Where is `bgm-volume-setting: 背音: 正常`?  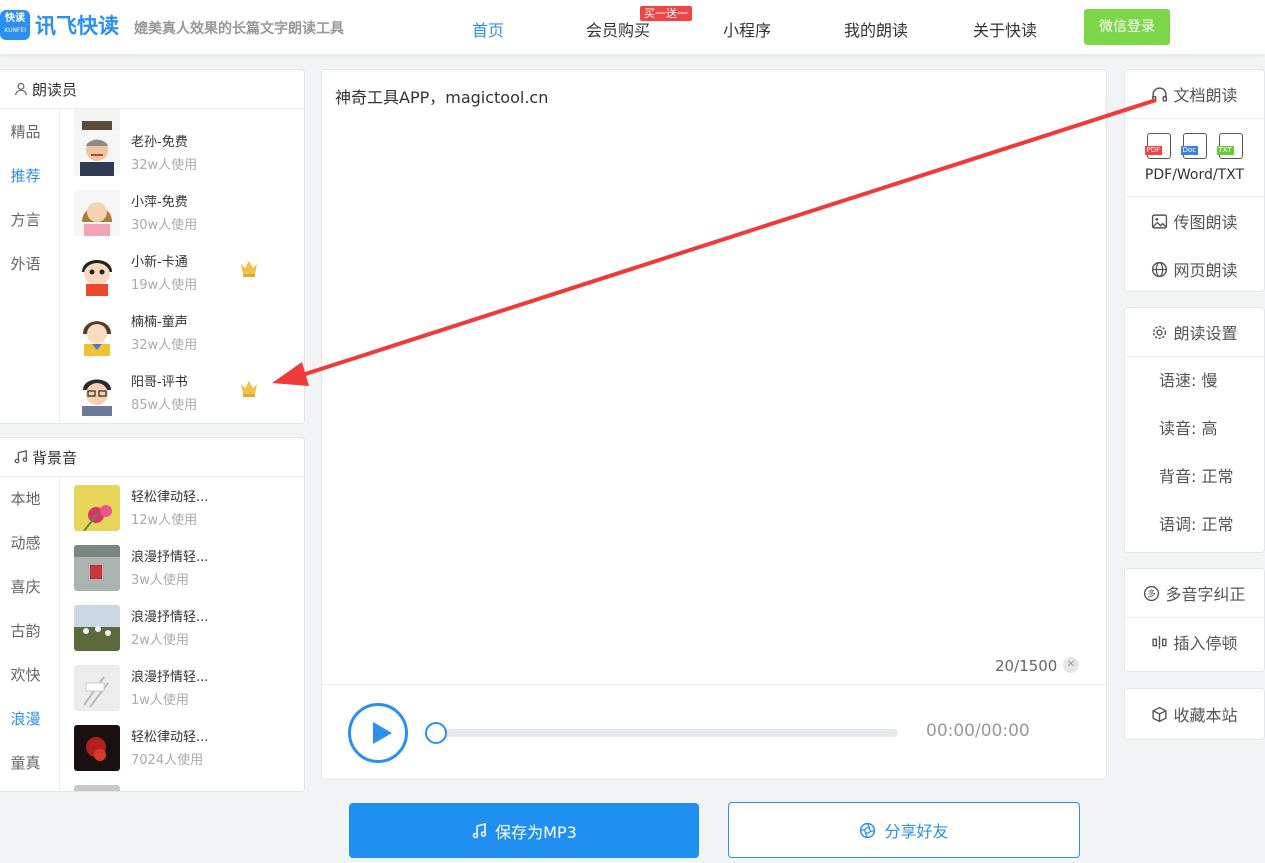
bgm-volume-setting: 背音: 正常 is located at coordinates (1194, 477).